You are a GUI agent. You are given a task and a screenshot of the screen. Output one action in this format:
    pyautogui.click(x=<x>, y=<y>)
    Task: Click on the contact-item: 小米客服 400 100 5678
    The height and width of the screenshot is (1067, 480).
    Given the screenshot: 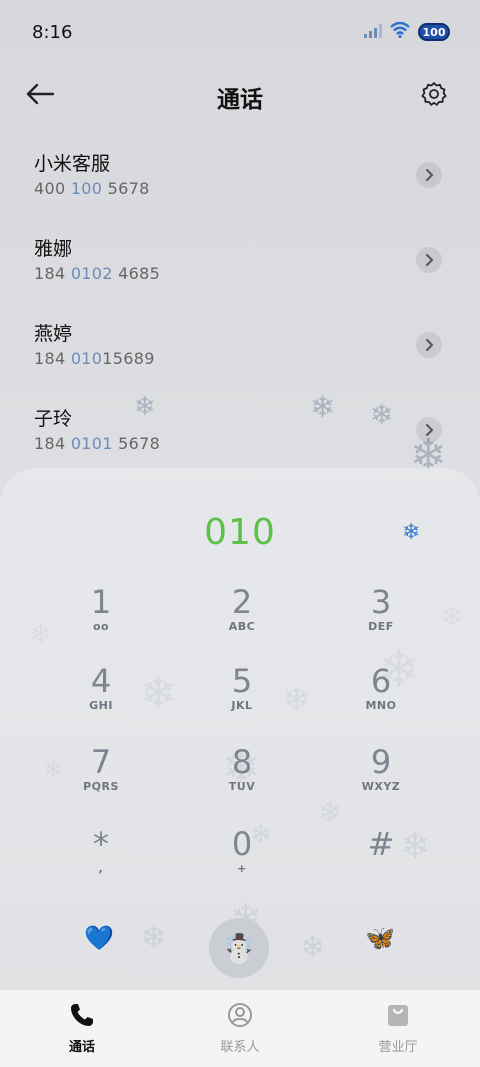 What is the action you would take?
    pyautogui.click(x=240, y=176)
    